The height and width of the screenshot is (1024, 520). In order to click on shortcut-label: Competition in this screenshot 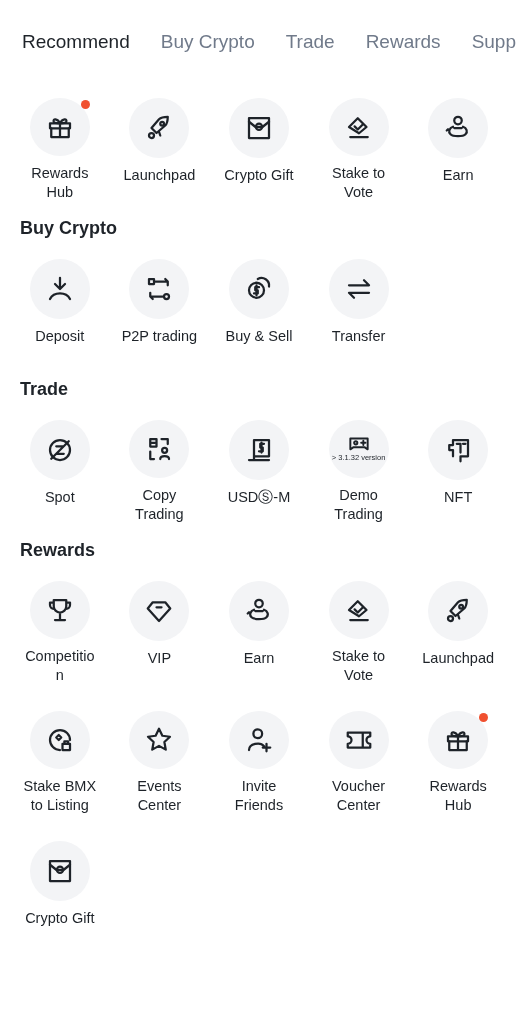, I will do `click(60, 666)`.